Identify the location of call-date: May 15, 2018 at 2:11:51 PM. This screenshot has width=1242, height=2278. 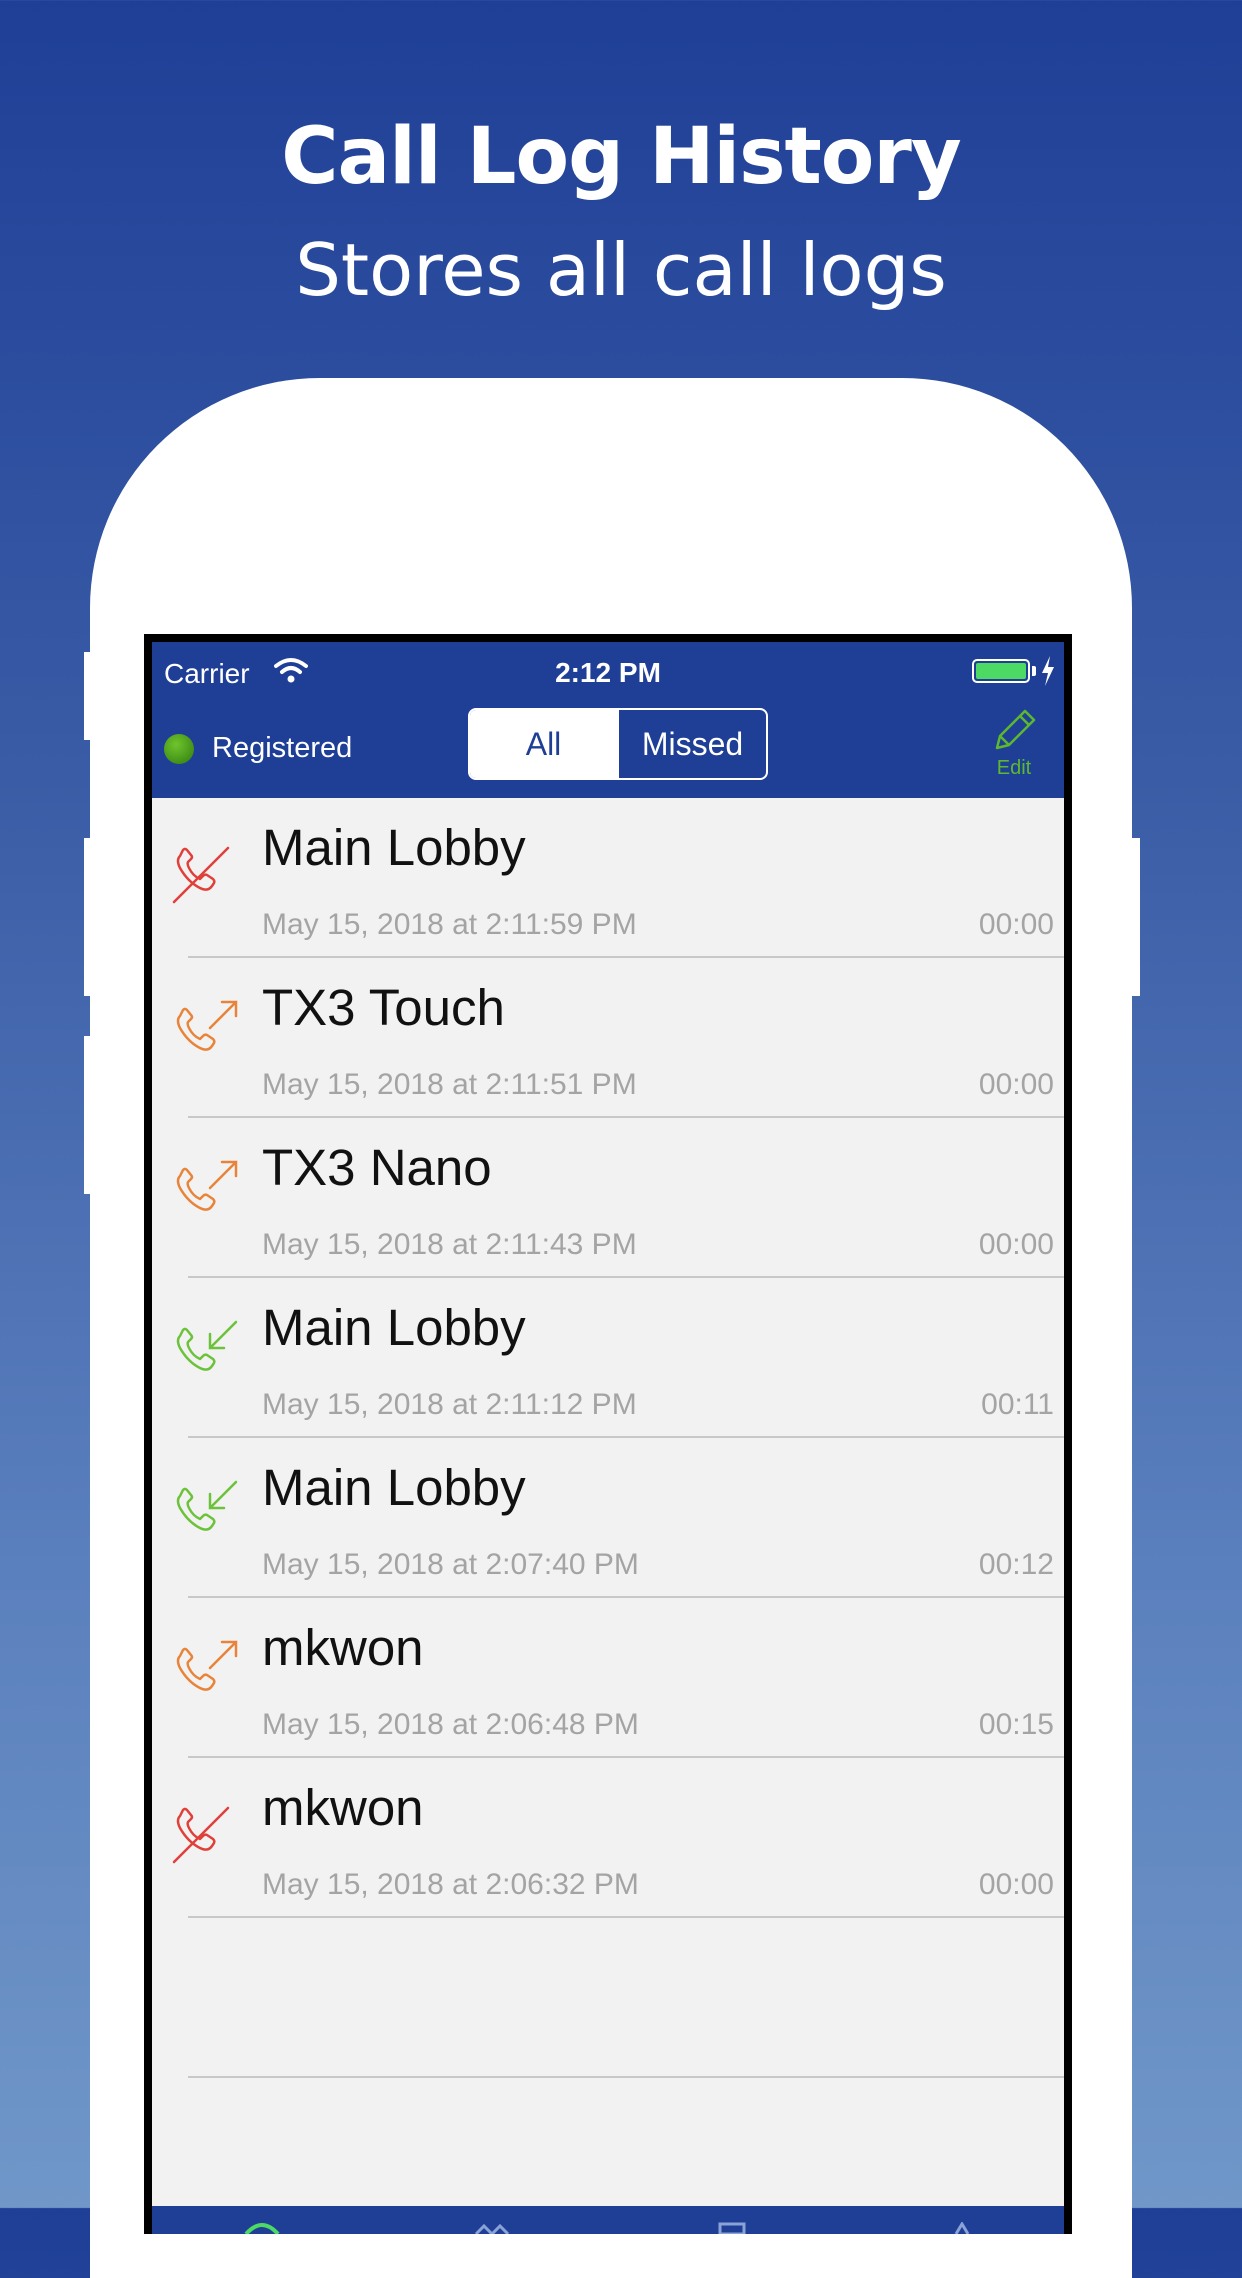
(449, 1084).